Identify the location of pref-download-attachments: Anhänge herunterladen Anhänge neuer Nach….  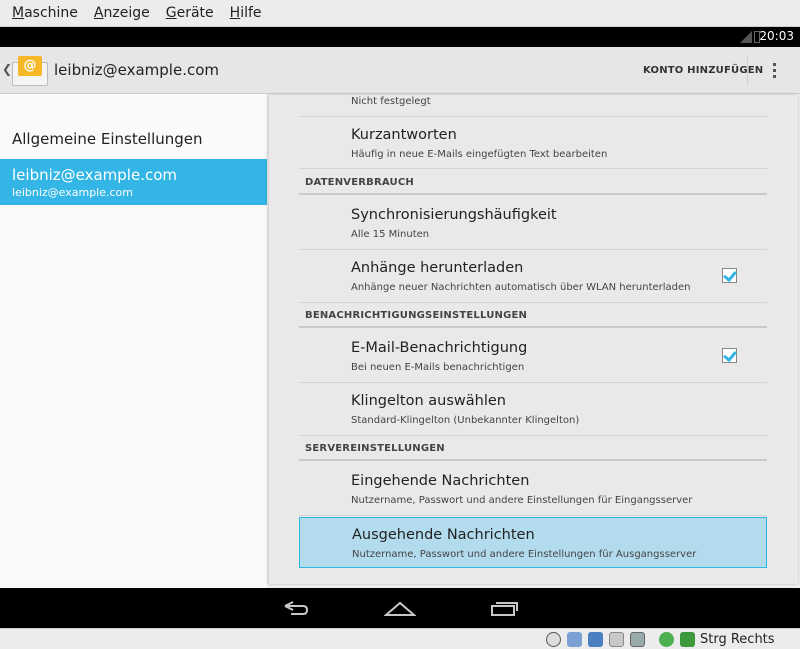
(533, 276).